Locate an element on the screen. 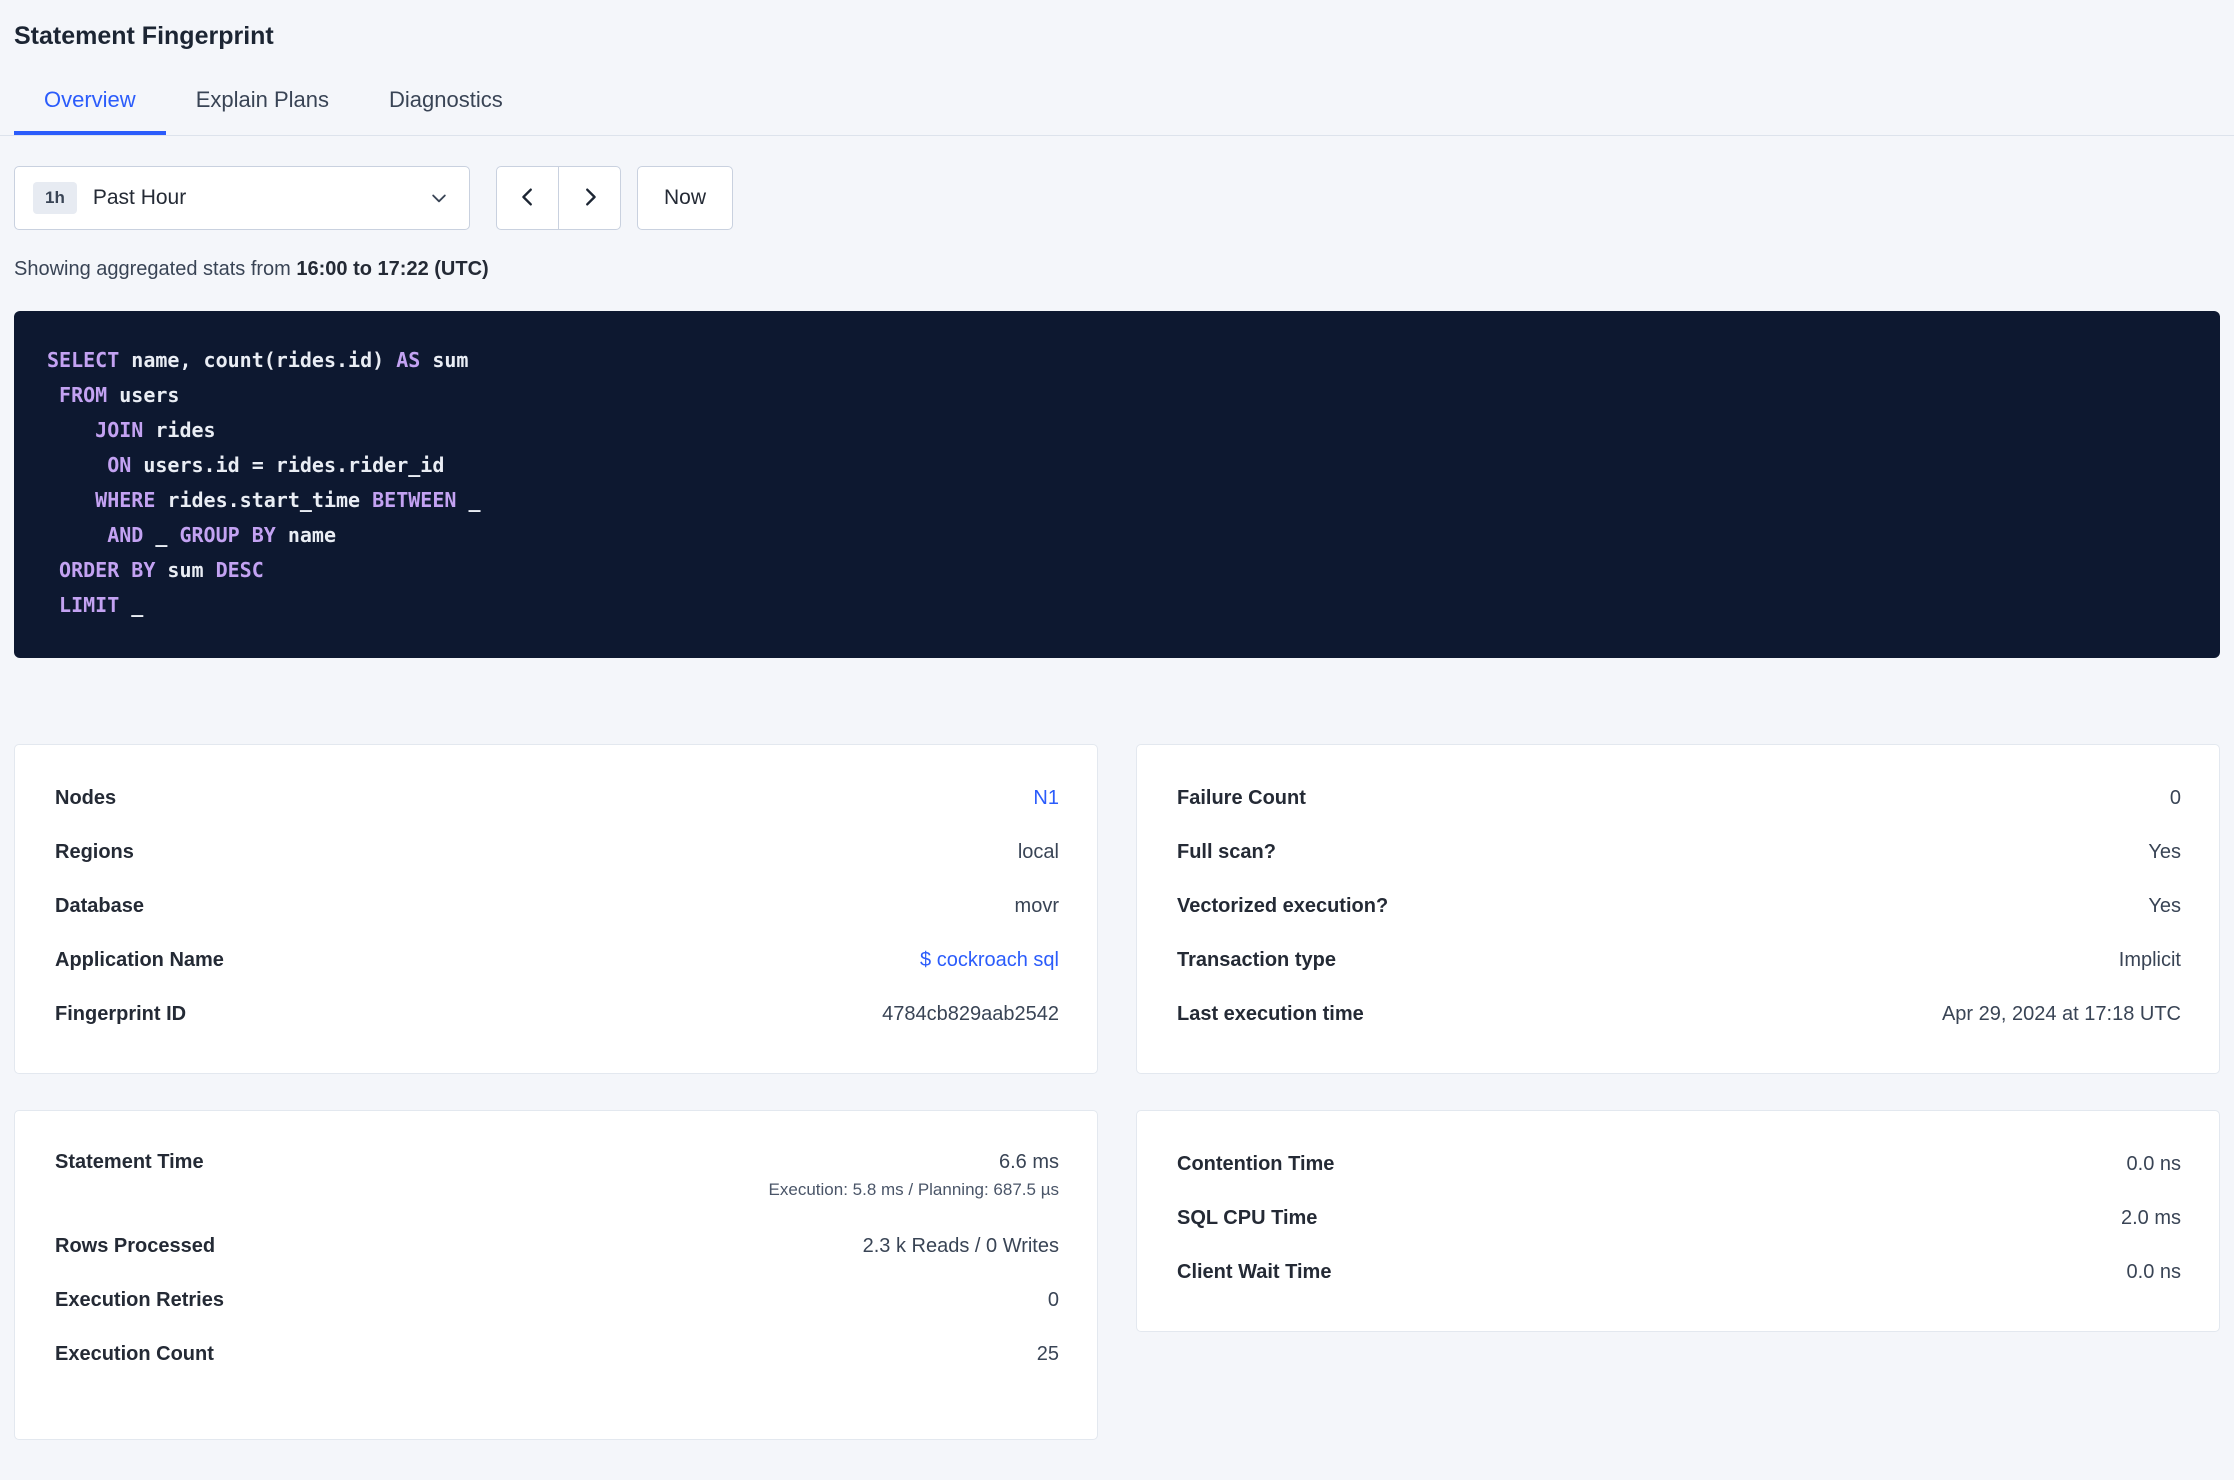  row-value: movr is located at coordinates (1036, 905).